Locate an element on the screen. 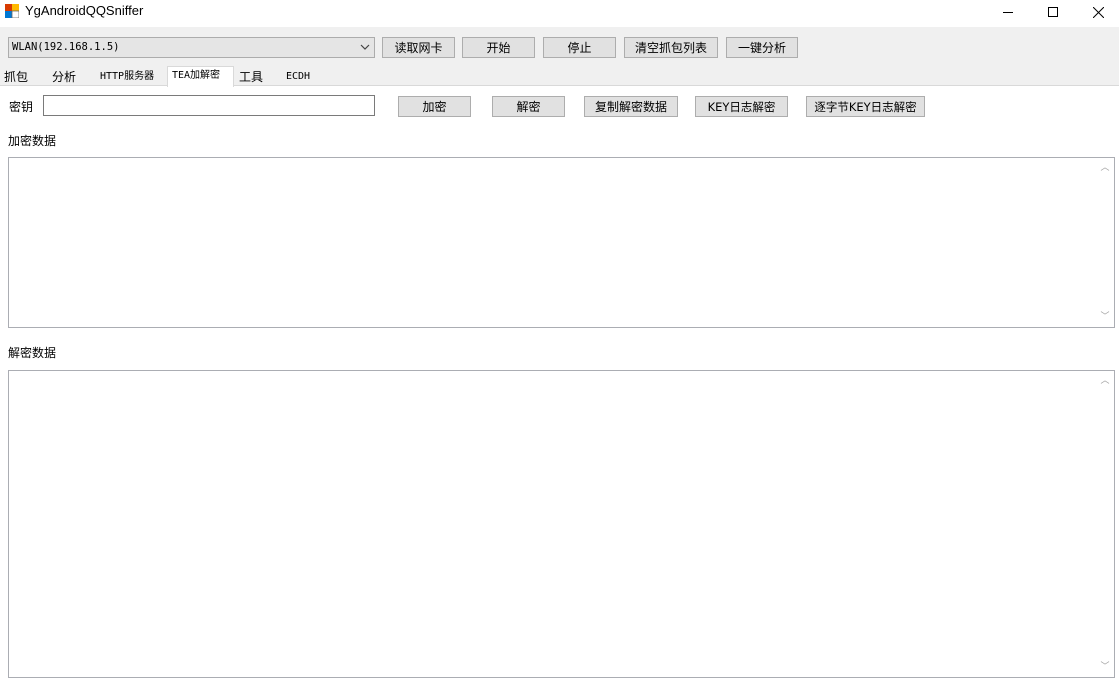 Image resolution: width=1119 pixels, height=682 pixels. adapter-select: WLAN(192.168.1.5) is located at coordinates (191, 47).